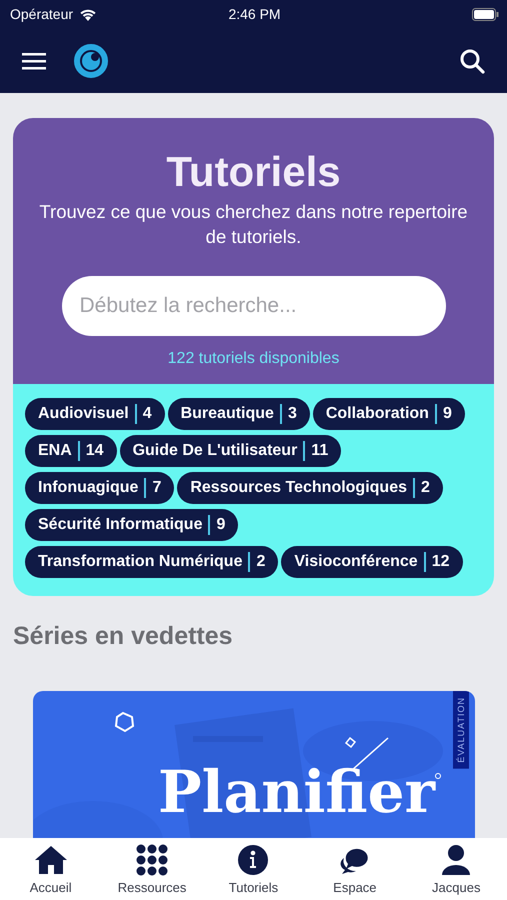 The image size is (507, 900). I want to click on logo-icon, so click(91, 61).